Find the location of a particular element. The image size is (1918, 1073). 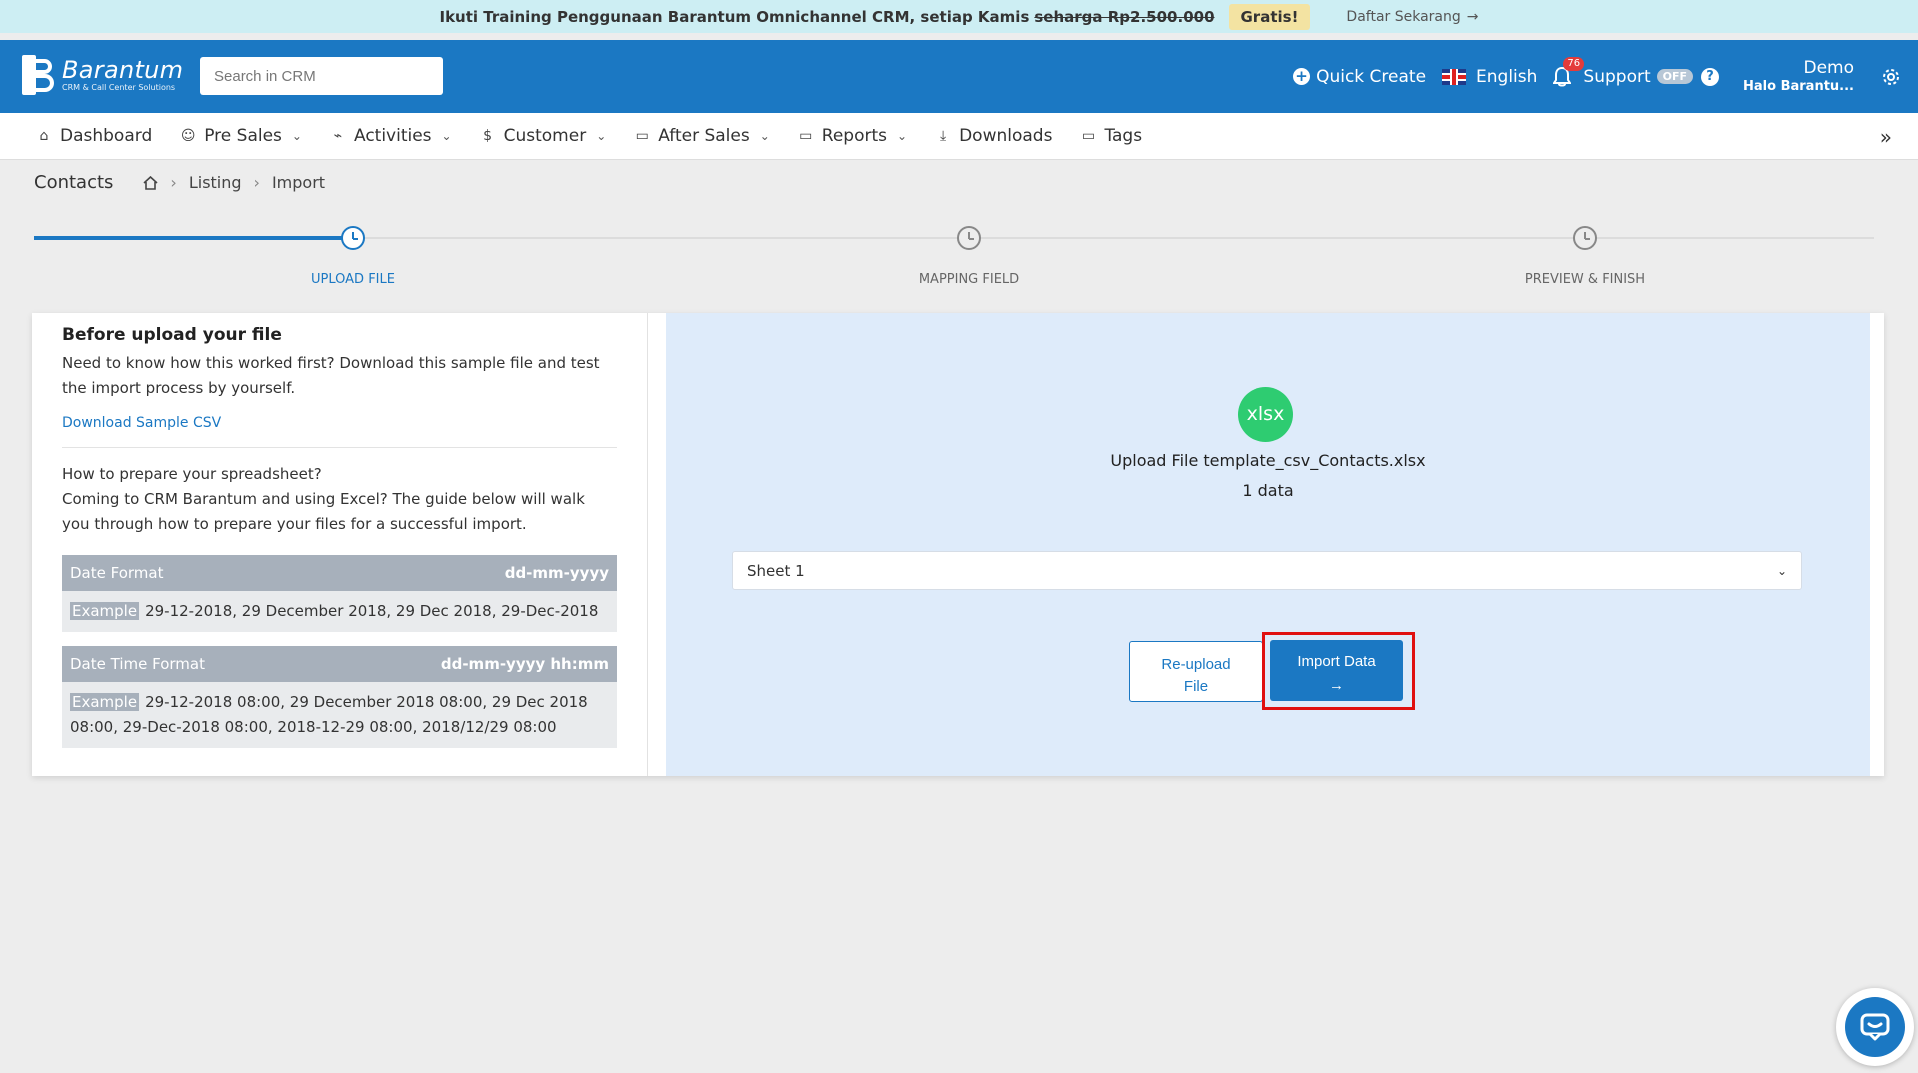

download-sample-csv-link: Download Sample CSV is located at coordinates (339, 423).